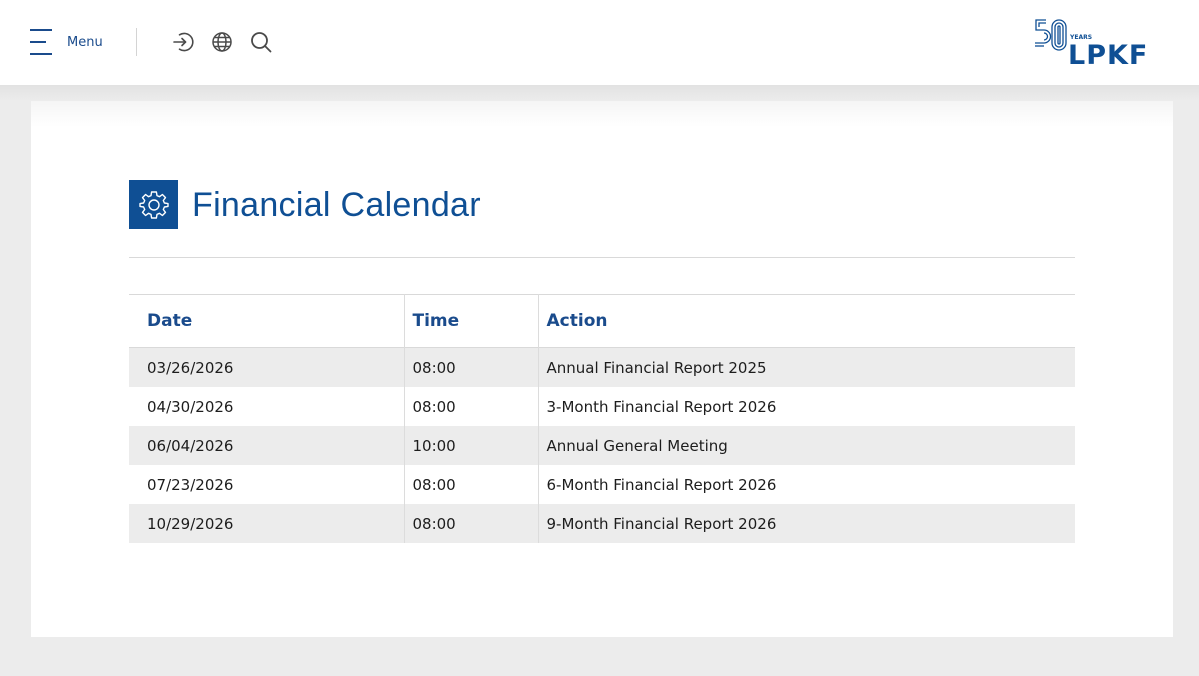 This screenshot has height=676, width=1199. Describe the element at coordinates (42, 42) in the screenshot. I see `hamburger-icon` at that location.